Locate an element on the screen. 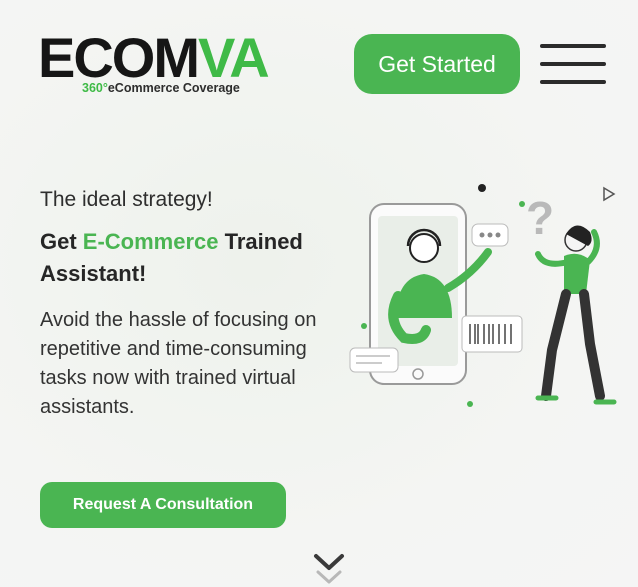 The image size is (638, 587). logo: ECOMVA 360°eCommerce Coverage is located at coordinates (168, 65).